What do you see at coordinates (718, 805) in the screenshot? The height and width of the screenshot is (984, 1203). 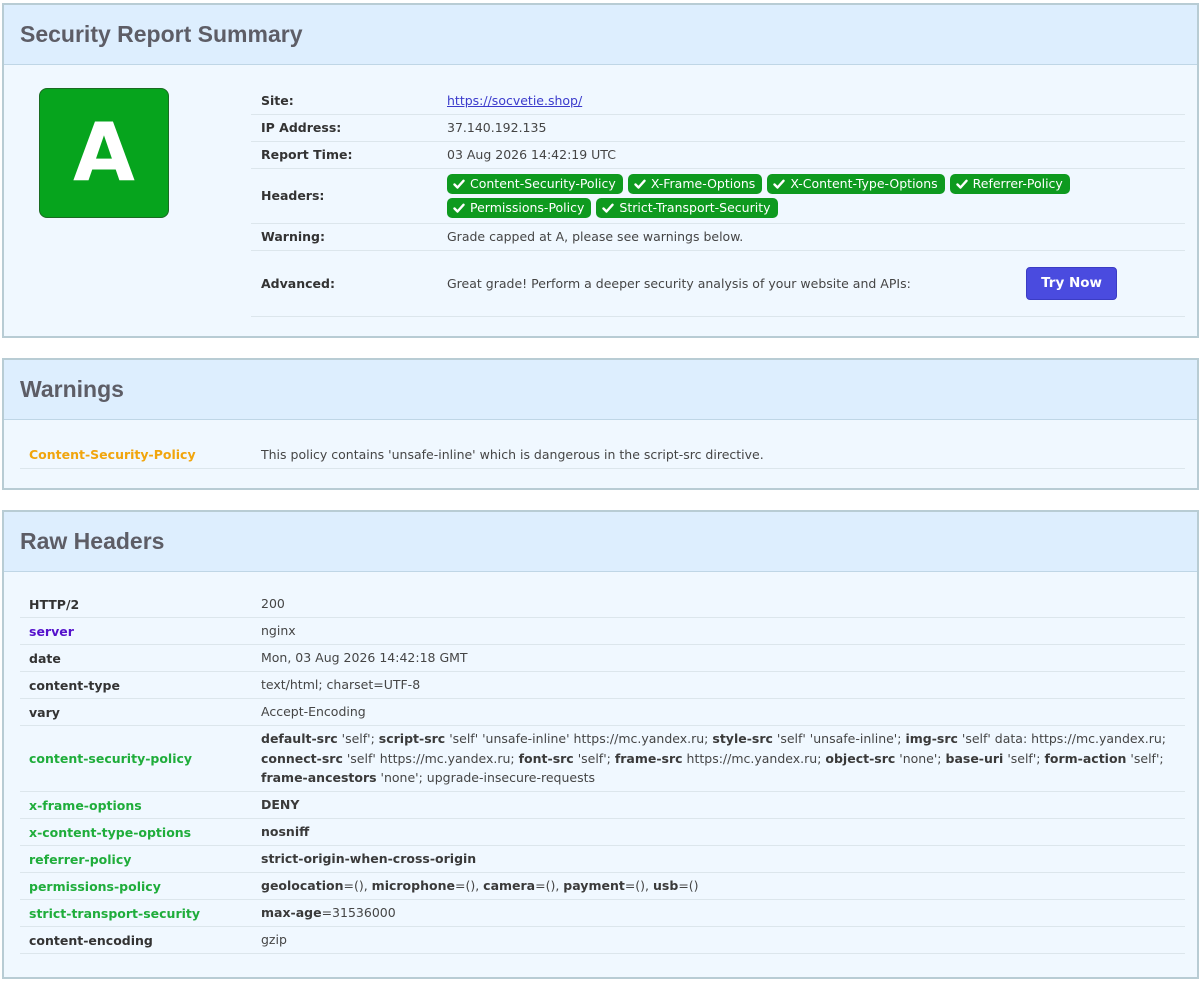 I see `raw-value-x-frame-options: DENY` at bounding box center [718, 805].